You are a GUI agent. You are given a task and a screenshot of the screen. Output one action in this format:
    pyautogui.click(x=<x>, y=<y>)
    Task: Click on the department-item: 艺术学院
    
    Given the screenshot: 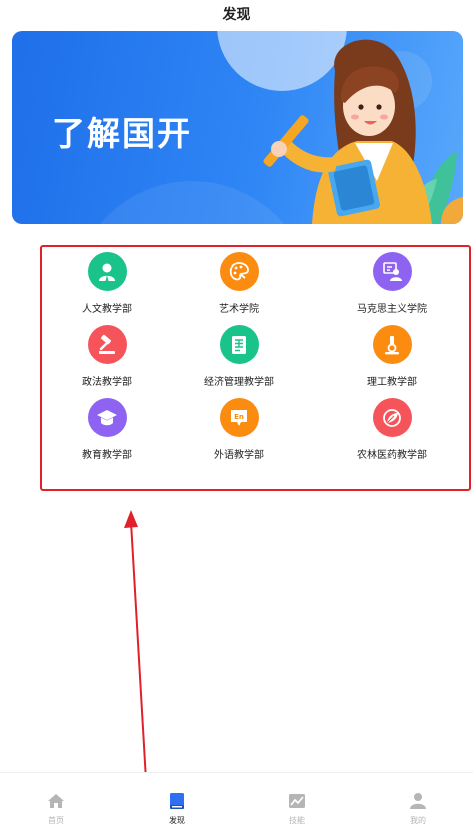 What is the action you would take?
    pyautogui.click(x=239, y=285)
    